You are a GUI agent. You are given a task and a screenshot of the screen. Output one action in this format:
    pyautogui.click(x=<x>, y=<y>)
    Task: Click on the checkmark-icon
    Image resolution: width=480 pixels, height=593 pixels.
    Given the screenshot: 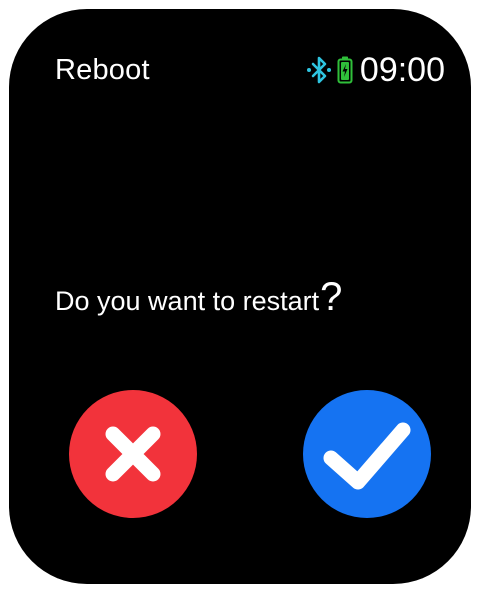 What is the action you would take?
    pyautogui.click(x=367, y=454)
    